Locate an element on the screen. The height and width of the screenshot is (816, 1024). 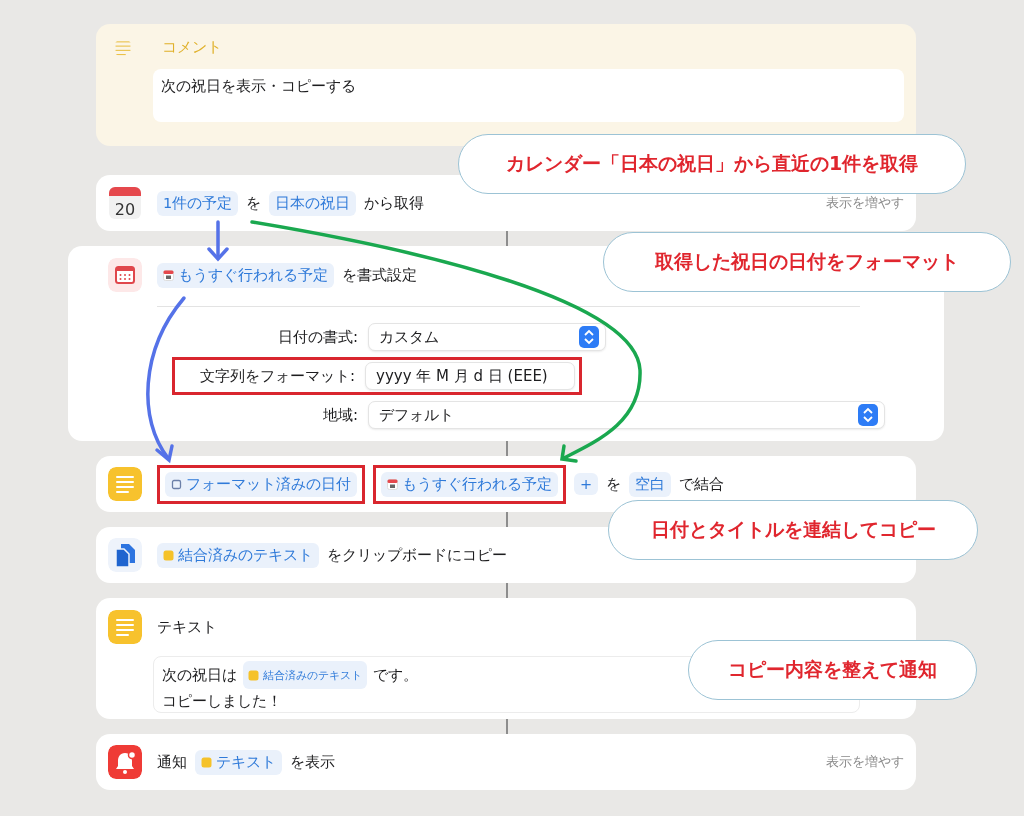
annotation-tooltip: 日付とタイトルを連結してコピー is located at coordinates (793, 530).